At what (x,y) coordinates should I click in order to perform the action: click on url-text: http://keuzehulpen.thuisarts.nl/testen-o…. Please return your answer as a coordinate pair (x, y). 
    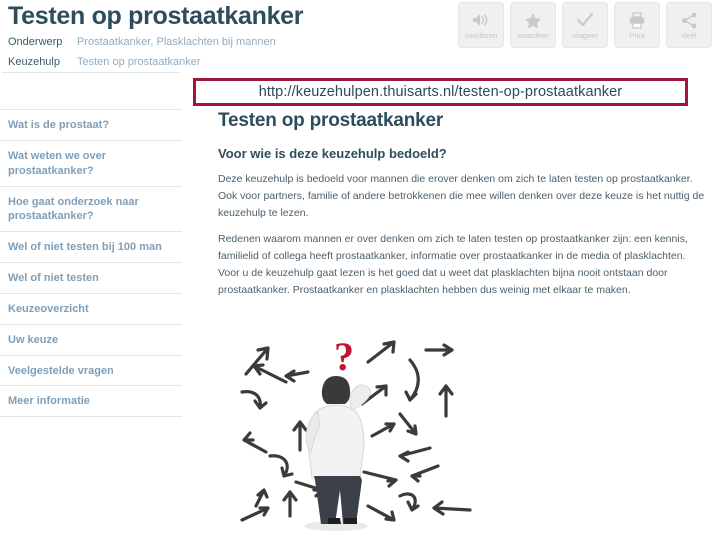
    Looking at the image, I should click on (440, 92).